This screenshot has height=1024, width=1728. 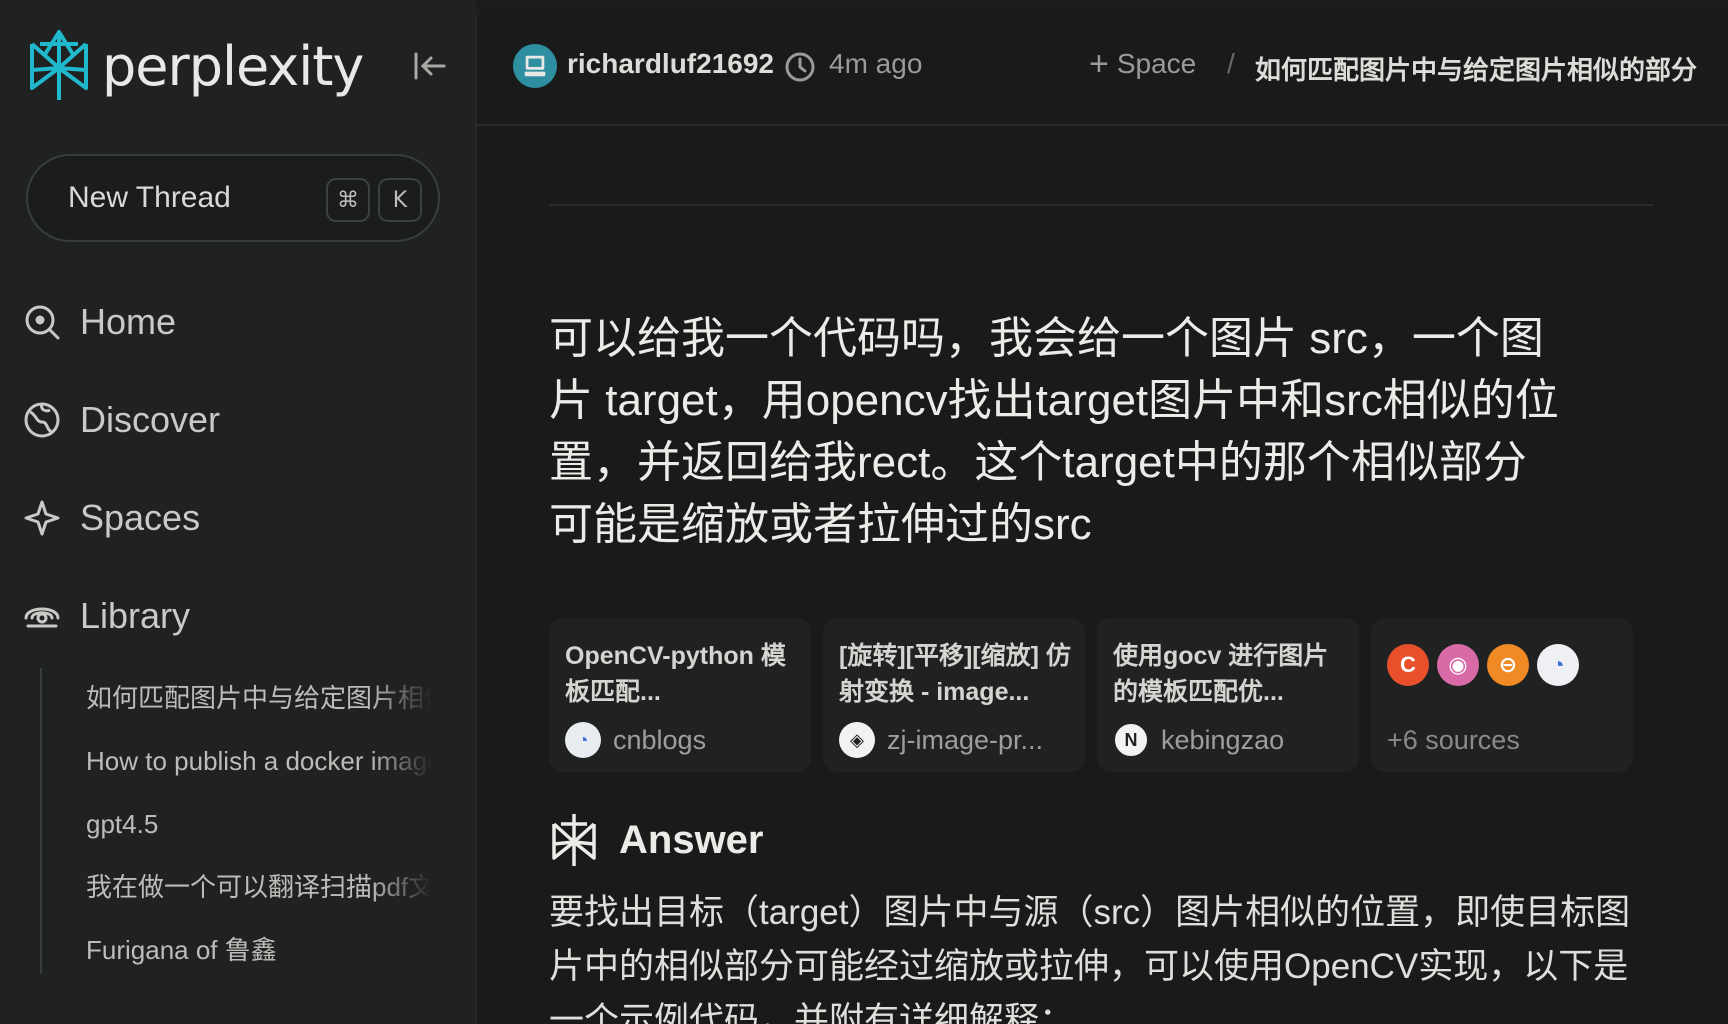 I want to click on time-ago: 4m ago, so click(x=876, y=63).